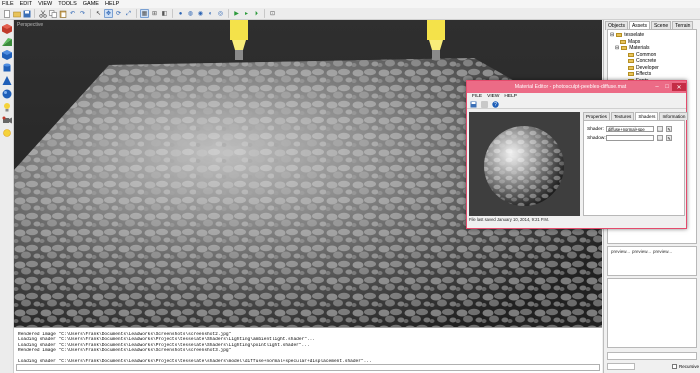 This screenshot has width=700, height=373. I want to click on redo-icon: ↷, so click(82, 13).